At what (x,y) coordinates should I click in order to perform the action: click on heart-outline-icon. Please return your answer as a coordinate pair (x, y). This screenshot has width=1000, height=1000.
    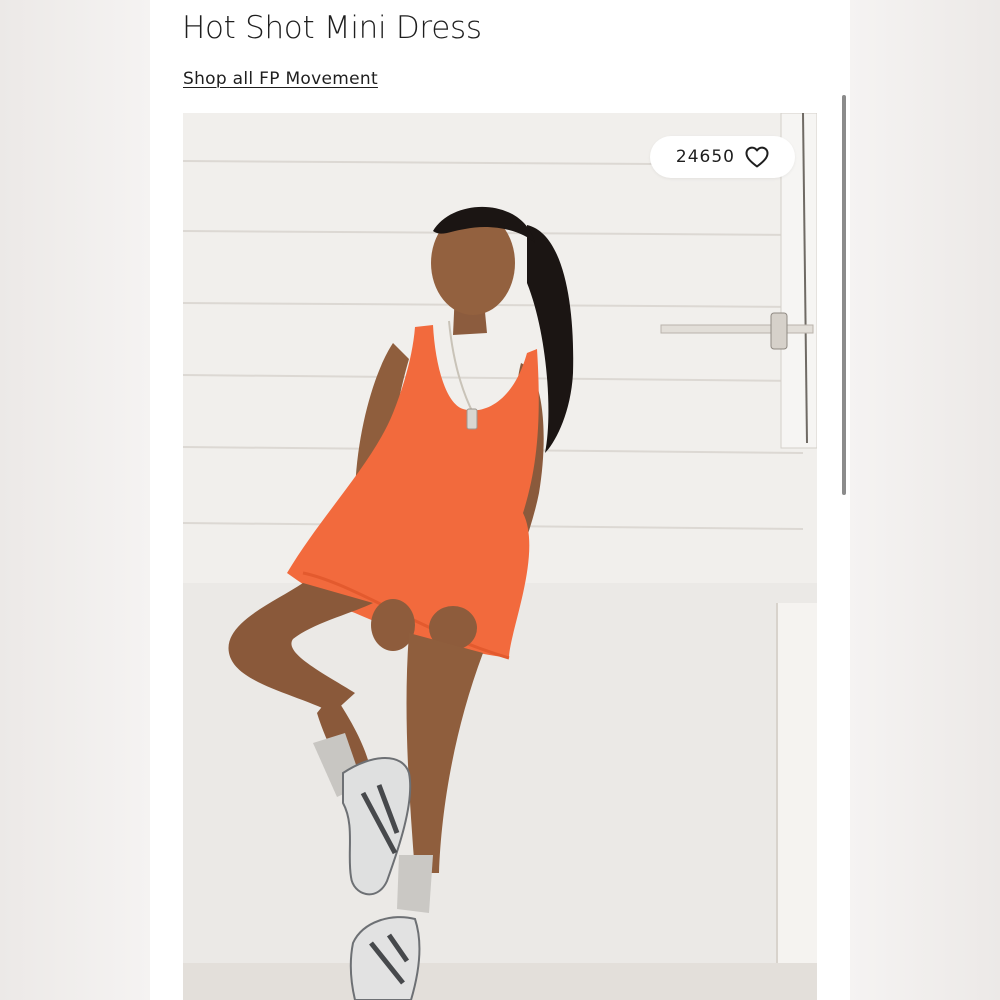
    Looking at the image, I should click on (757, 157).